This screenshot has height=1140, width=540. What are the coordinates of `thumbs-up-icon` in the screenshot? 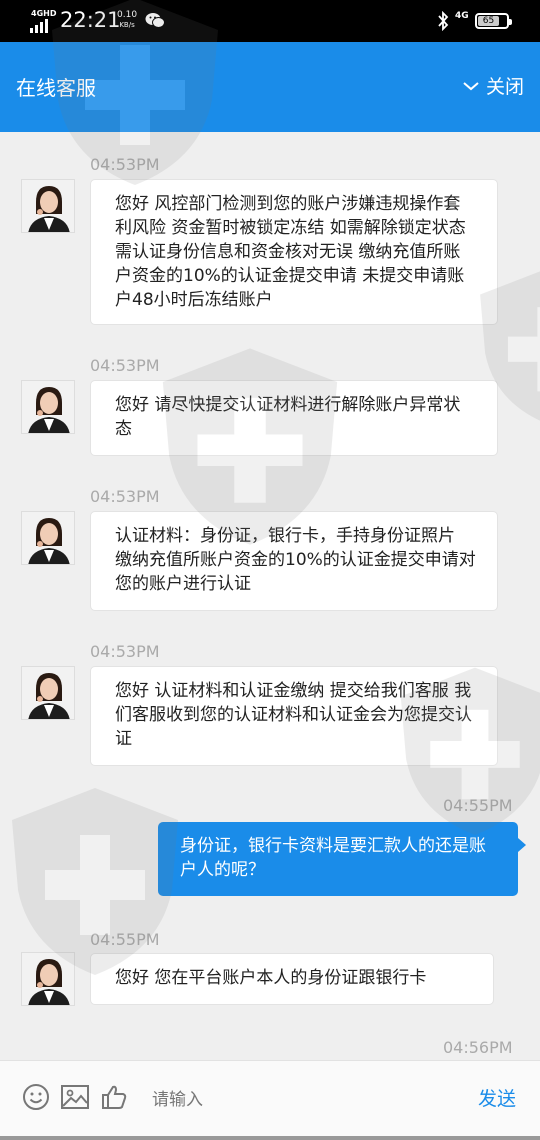 It's located at (114, 1097).